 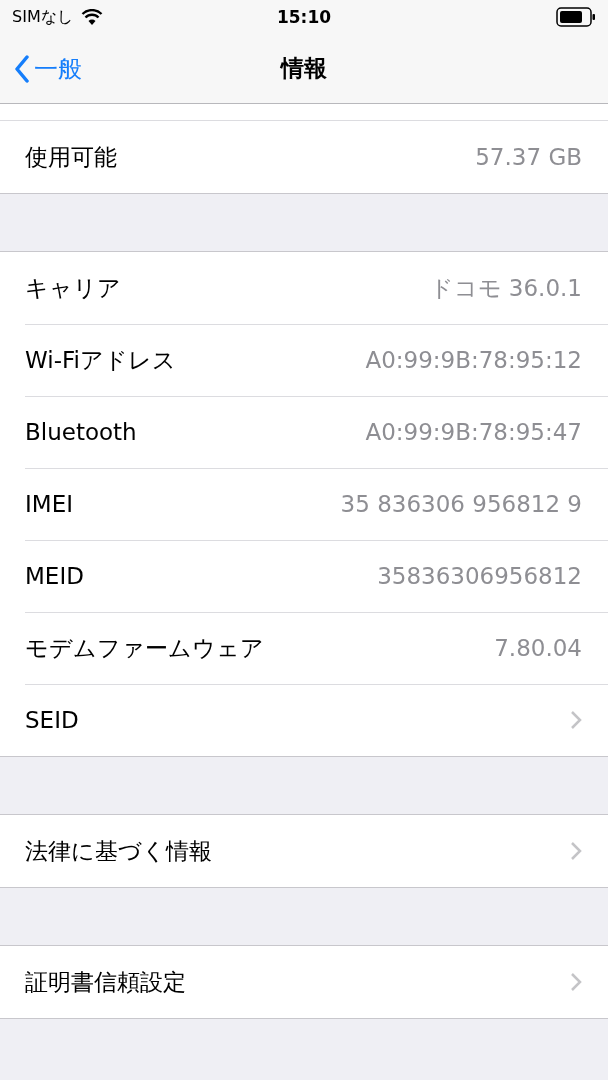 I want to click on battery-icon, so click(x=576, y=17).